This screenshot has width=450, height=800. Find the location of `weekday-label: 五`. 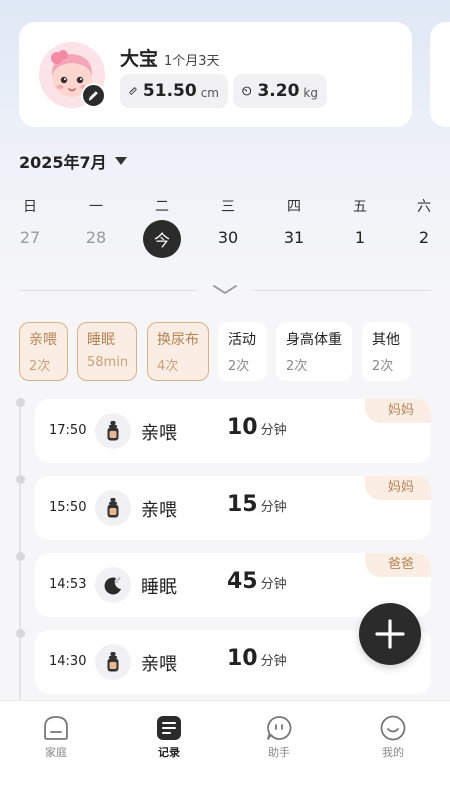

weekday-label: 五 is located at coordinates (360, 207).